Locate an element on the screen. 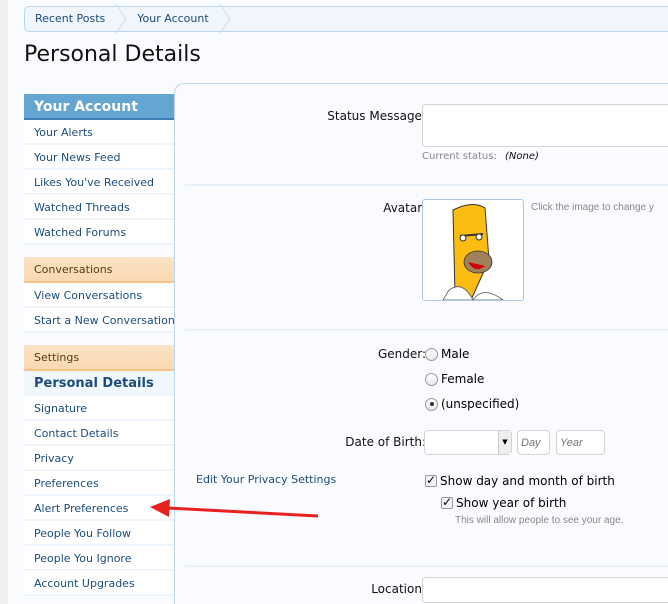  sidebar-item-preferences: Preferences is located at coordinates (99, 483).